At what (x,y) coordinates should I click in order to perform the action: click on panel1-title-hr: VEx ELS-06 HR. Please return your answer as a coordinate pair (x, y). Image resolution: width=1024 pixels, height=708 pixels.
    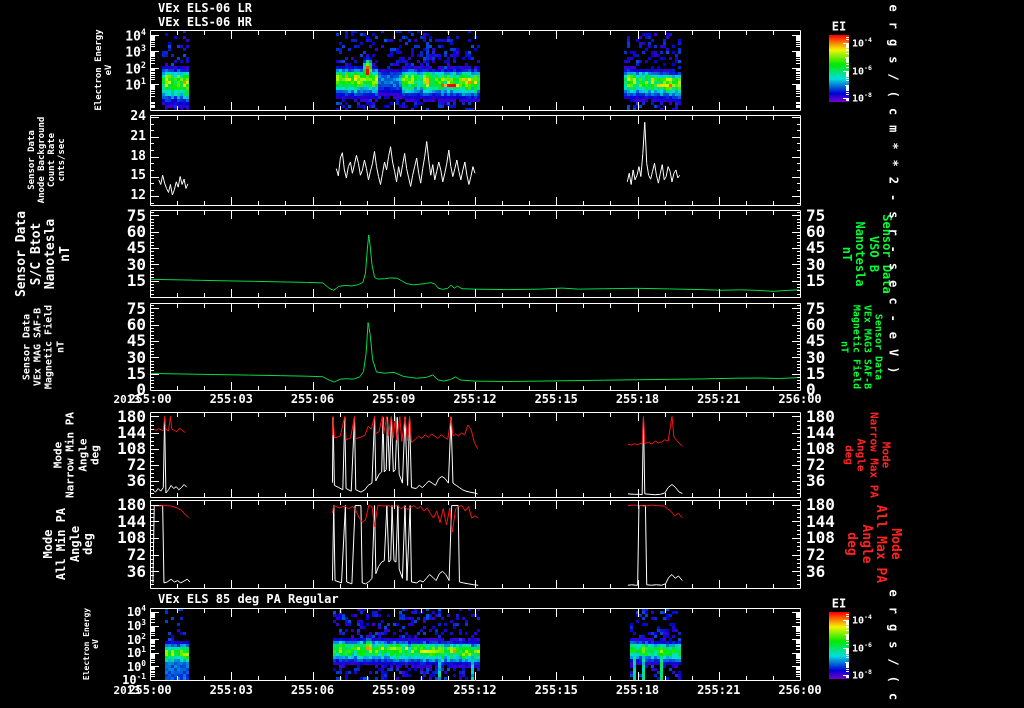
    Looking at the image, I should click on (205, 22).